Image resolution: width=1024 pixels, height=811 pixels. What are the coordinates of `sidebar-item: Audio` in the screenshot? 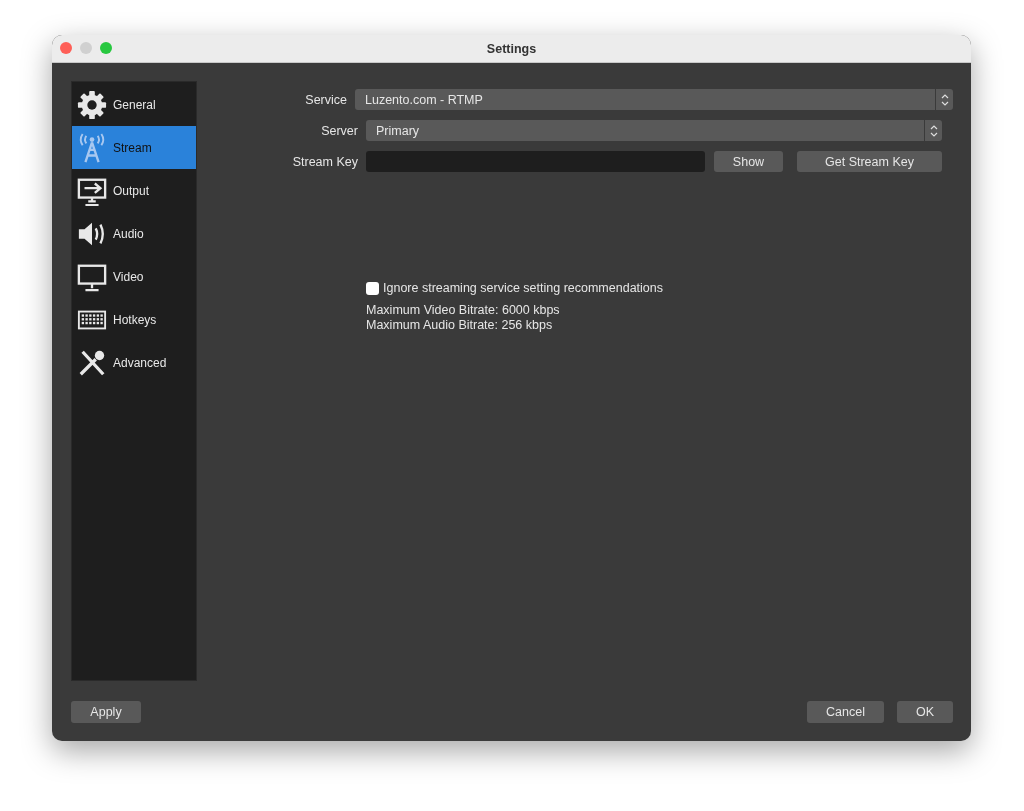 It's located at (134, 233).